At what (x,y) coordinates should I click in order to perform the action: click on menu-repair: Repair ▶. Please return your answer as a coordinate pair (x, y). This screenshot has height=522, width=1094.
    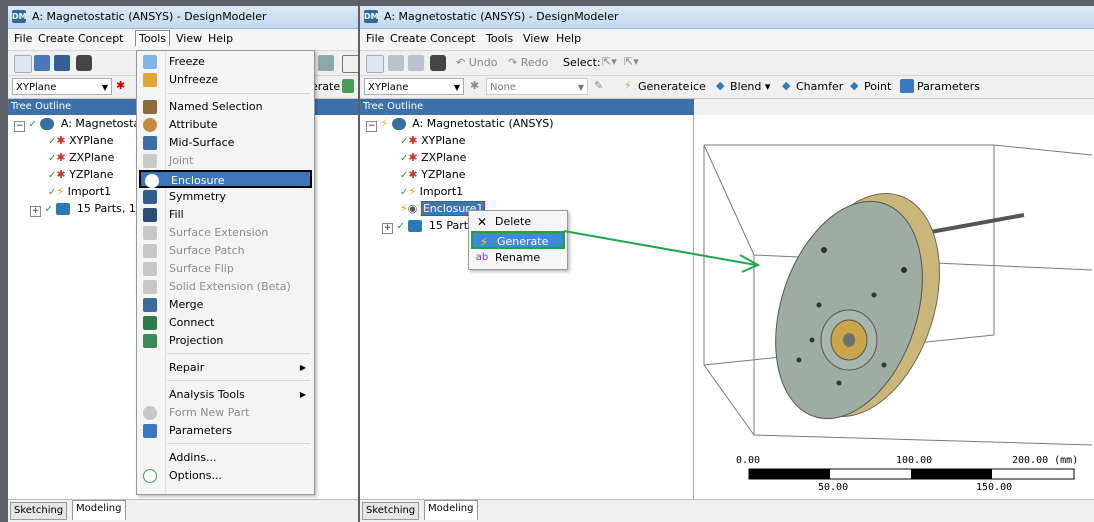
    Looking at the image, I should click on (225, 368).